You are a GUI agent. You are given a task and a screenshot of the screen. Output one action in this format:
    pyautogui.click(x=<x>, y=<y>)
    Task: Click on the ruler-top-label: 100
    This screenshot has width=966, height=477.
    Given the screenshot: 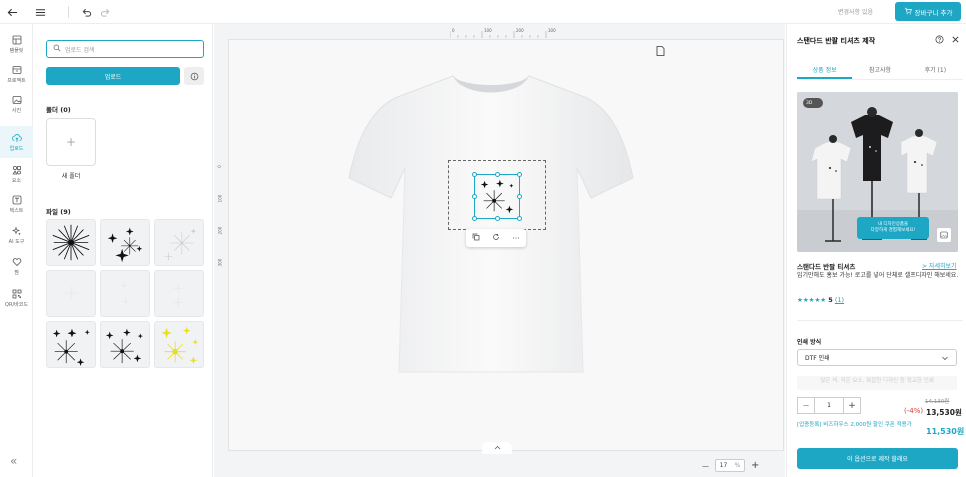 What is the action you would take?
    pyautogui.click(x=488, y=30)
    